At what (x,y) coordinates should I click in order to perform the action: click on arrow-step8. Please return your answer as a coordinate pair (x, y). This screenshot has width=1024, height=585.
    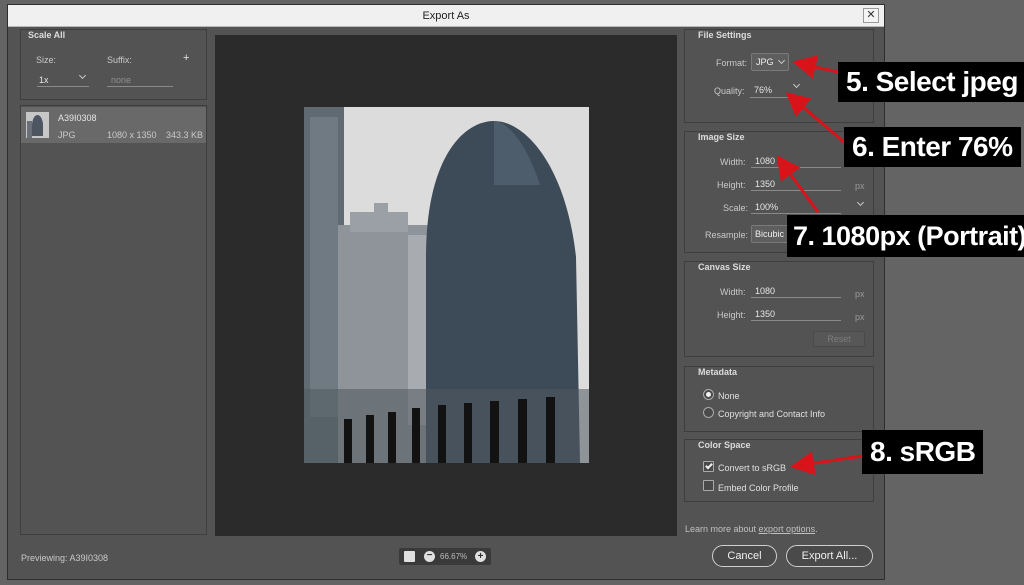
    Looking at the image, I should click on (826, 463).